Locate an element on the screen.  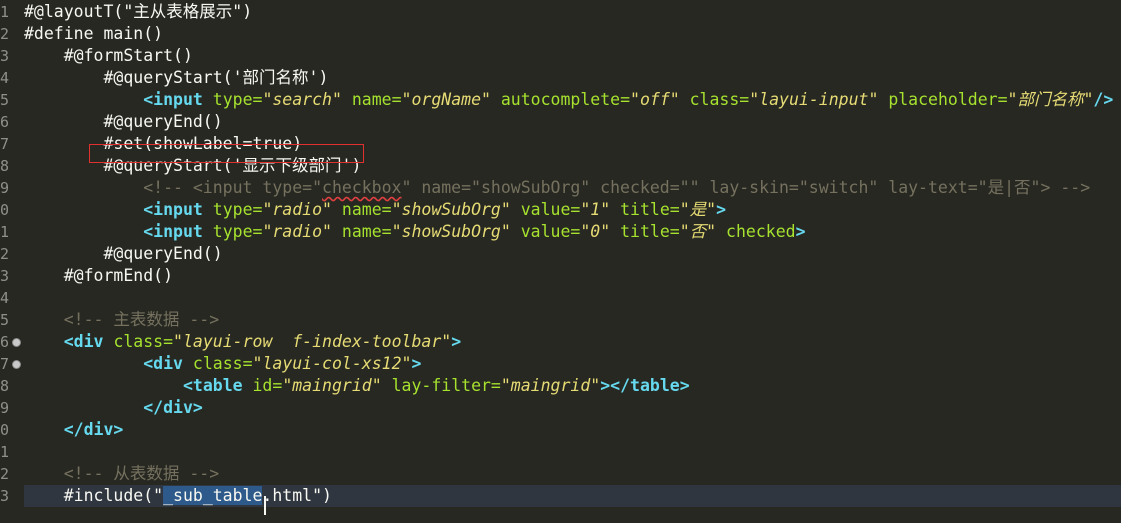
code-token: /> is located at coordinates (1103, 99).